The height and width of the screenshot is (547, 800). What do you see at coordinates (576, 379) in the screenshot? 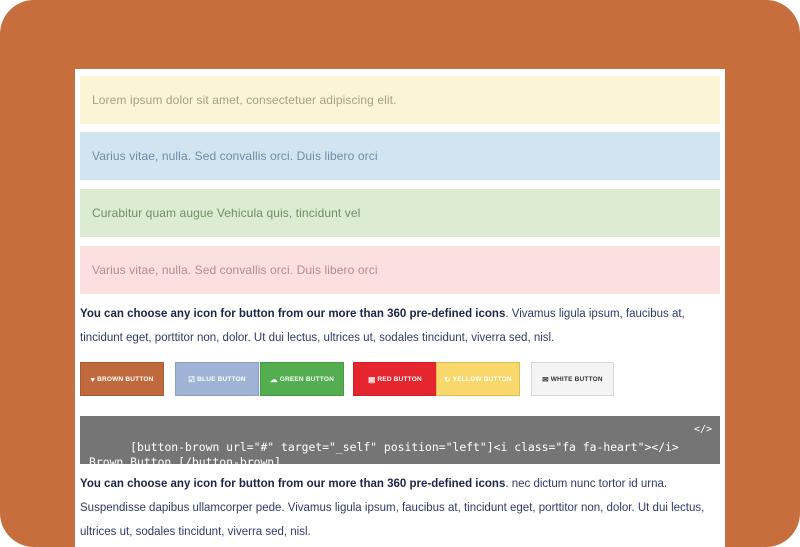
I see `white-button-label: WHITE BUTTON` at bounding box center [576, 379].